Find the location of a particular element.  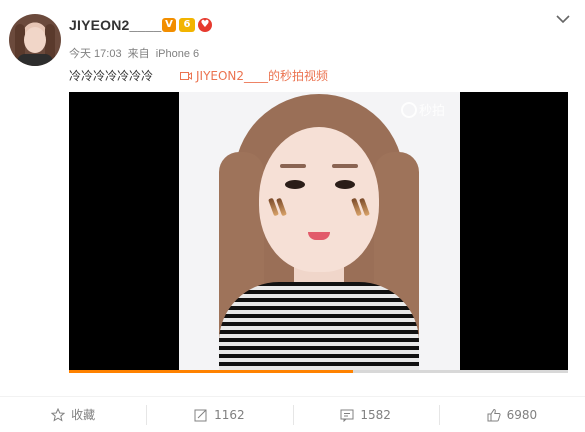

chevron-down-icon is located at coordinates (563, 19).